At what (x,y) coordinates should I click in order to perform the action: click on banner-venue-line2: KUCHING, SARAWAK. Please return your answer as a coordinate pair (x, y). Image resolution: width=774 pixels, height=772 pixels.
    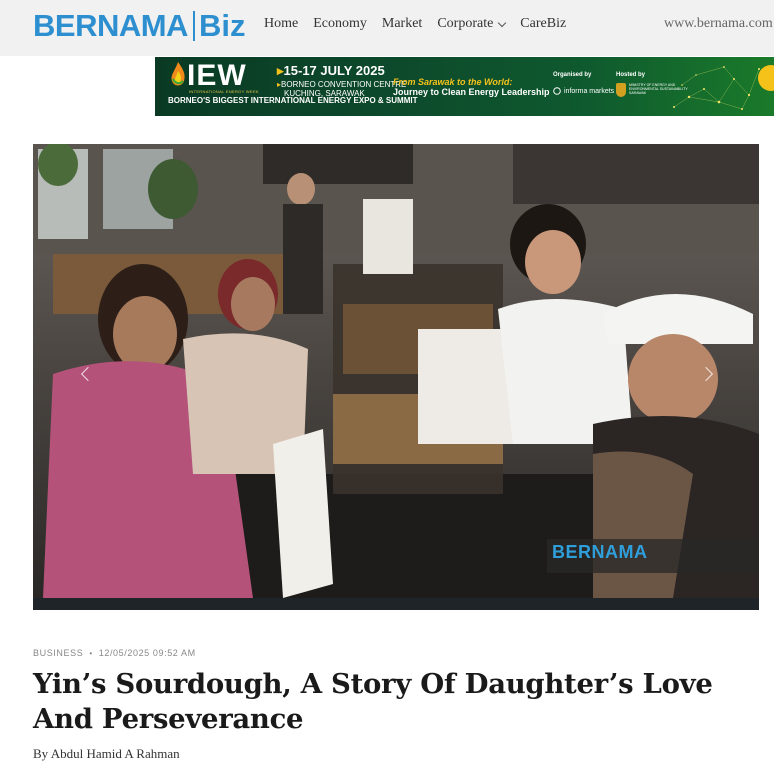
    Looking at the image, I should click on (324, 93).